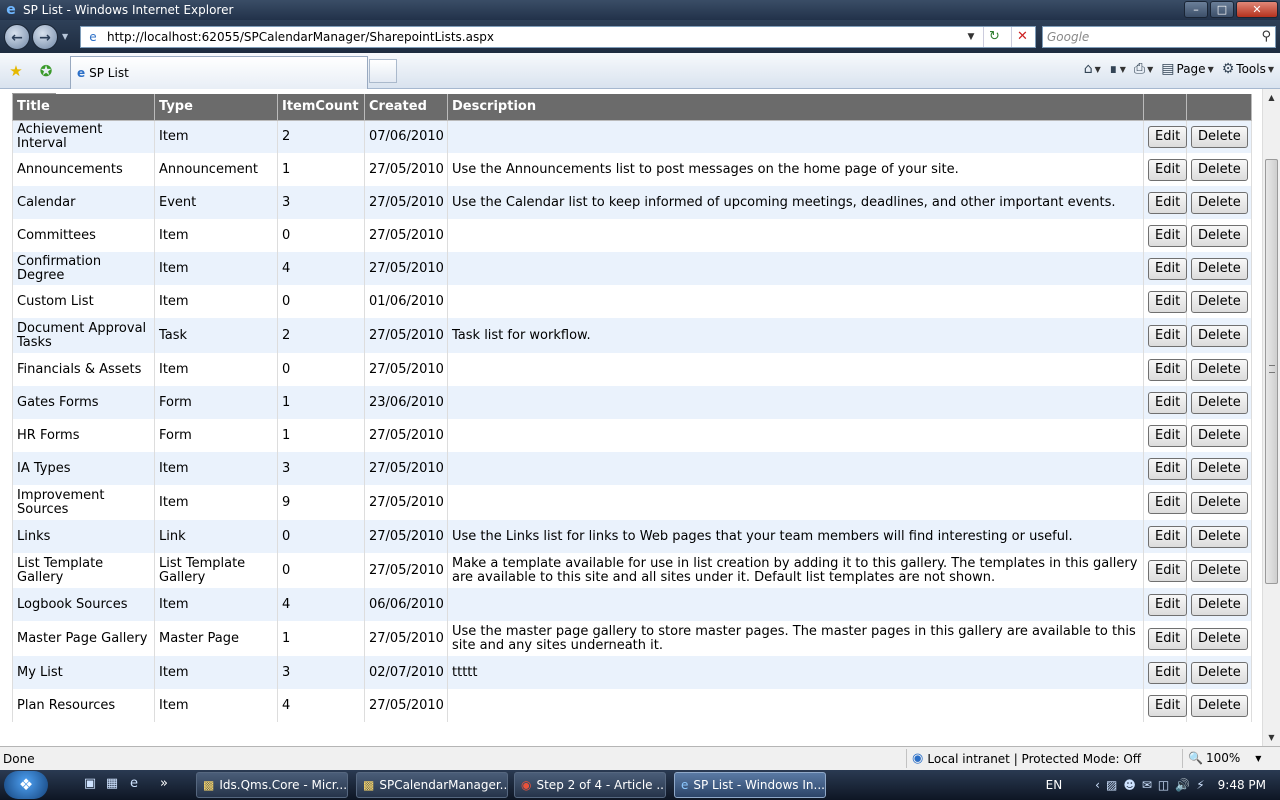 This screenshot has height=800, width=1280. What do you see at coordinates (1117, 69) in the screenshot?
I see `feeds-button: ∎ ▼` at bounding box center [1117, 69].